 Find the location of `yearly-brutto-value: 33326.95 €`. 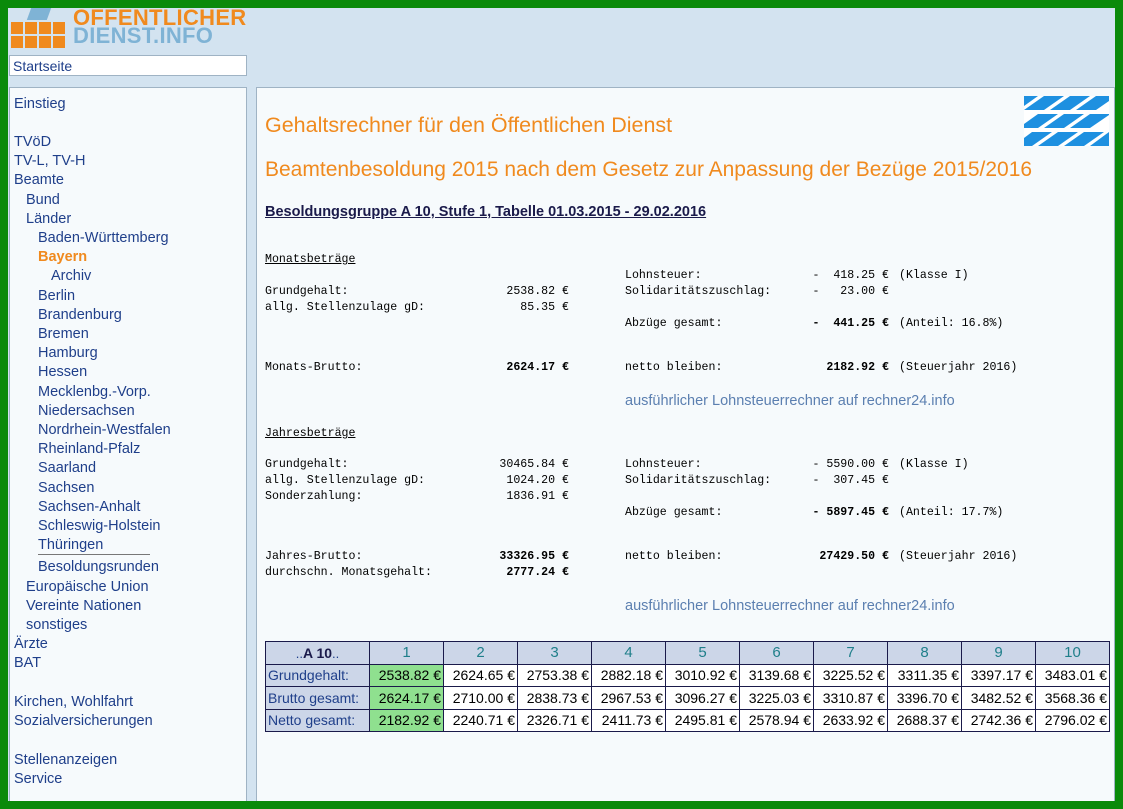

yearly-brutto-value: 33326.95 € is located at coordinates (534, 556).